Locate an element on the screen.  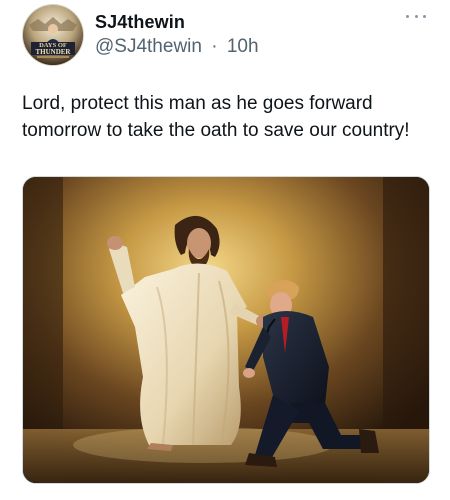
more-options-button is located at coordinates (416, 16).